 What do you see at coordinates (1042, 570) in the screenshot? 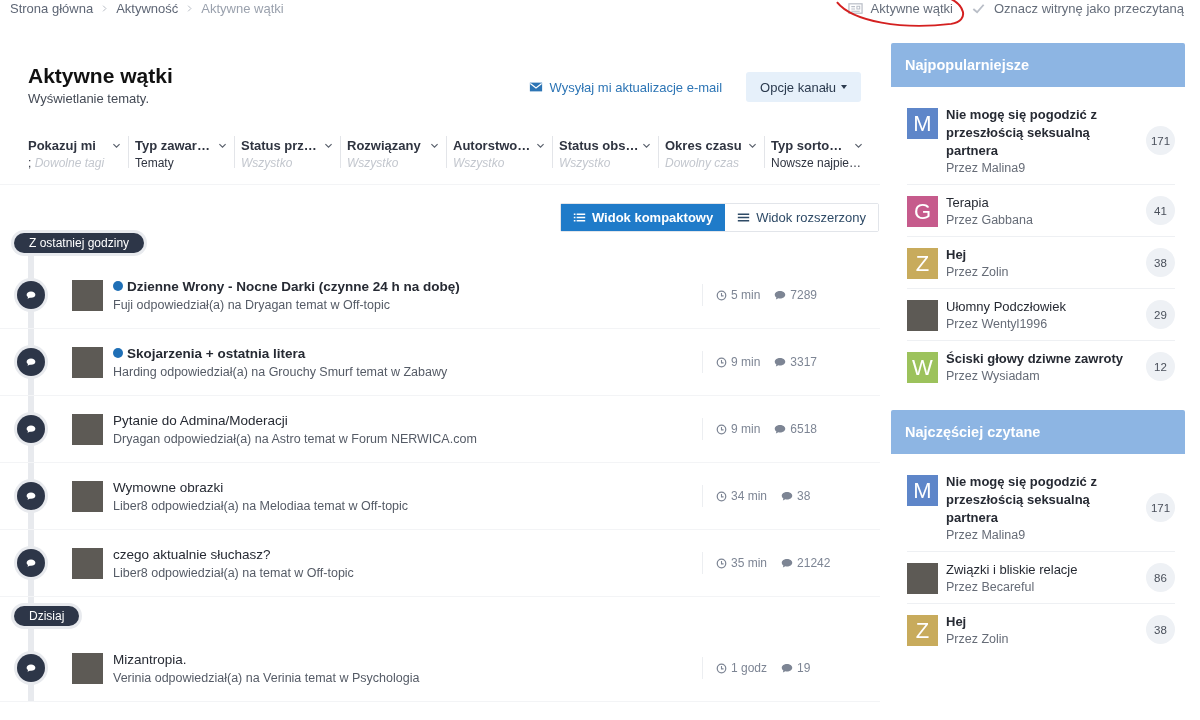
I see `topic-title-link: Związki i bliskie relacje` at bounding box center [1042, 570].